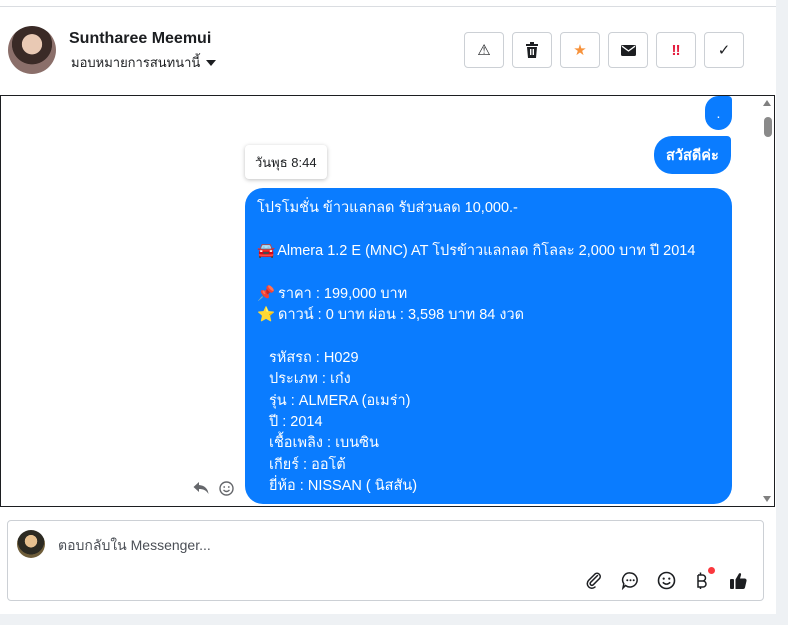  What do you see at coordinates (31, 544) in the screenshot?
I see `page-avatar` at bounding box center [31, 544].